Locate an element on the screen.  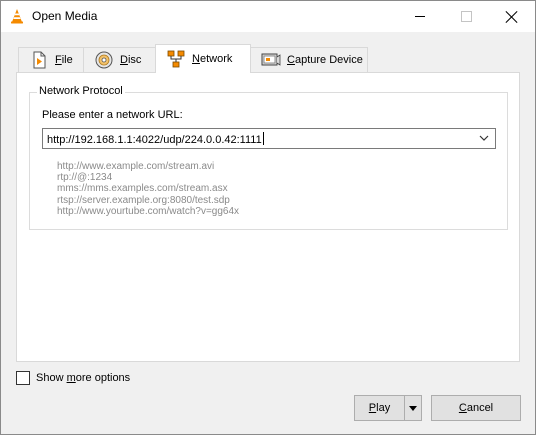
cancel-button: Cancel is located at coordinates (476, 408).